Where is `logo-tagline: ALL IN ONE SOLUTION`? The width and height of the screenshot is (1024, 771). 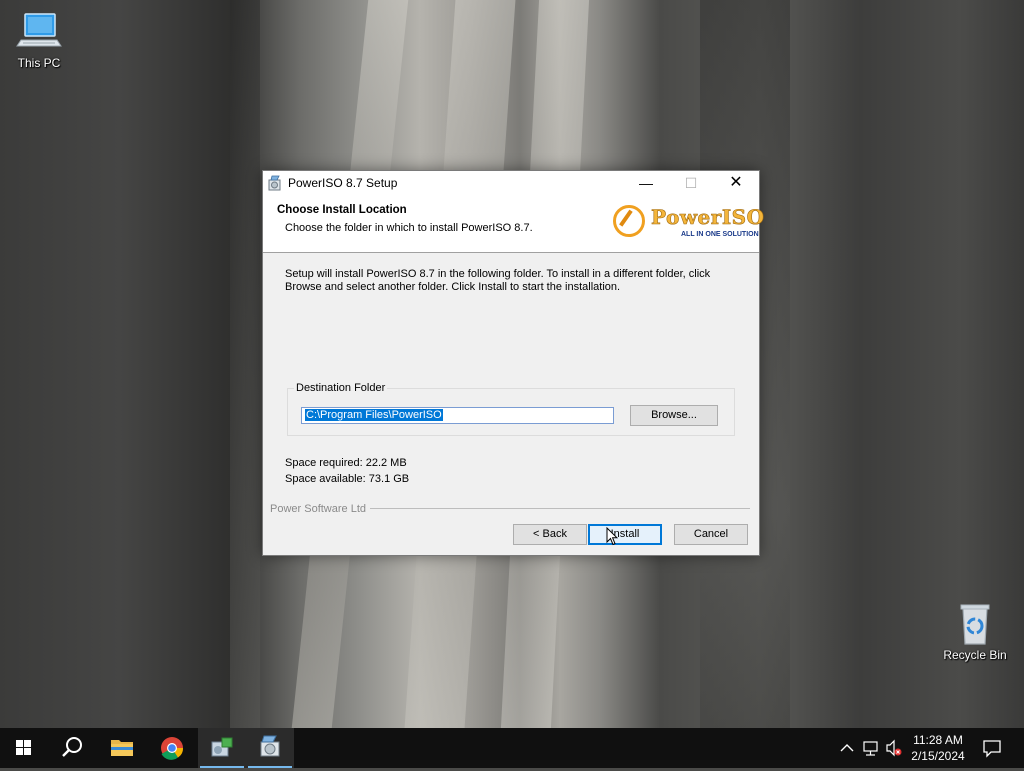 logo-tagline: ALL IN ONE SOLUTION is located at coordinates (720, 234).